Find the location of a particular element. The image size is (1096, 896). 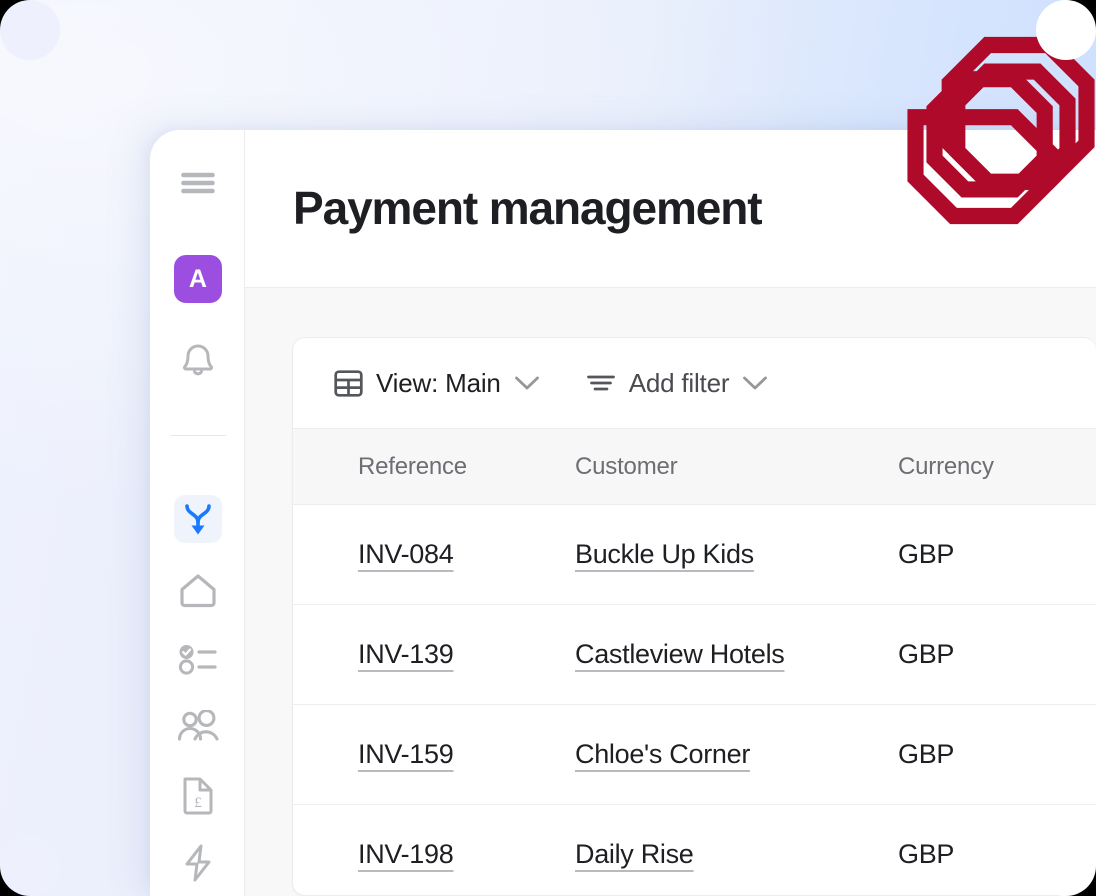

table-row: INV-159 Chloe's Corner GBP is located at coordinates (694, 754).